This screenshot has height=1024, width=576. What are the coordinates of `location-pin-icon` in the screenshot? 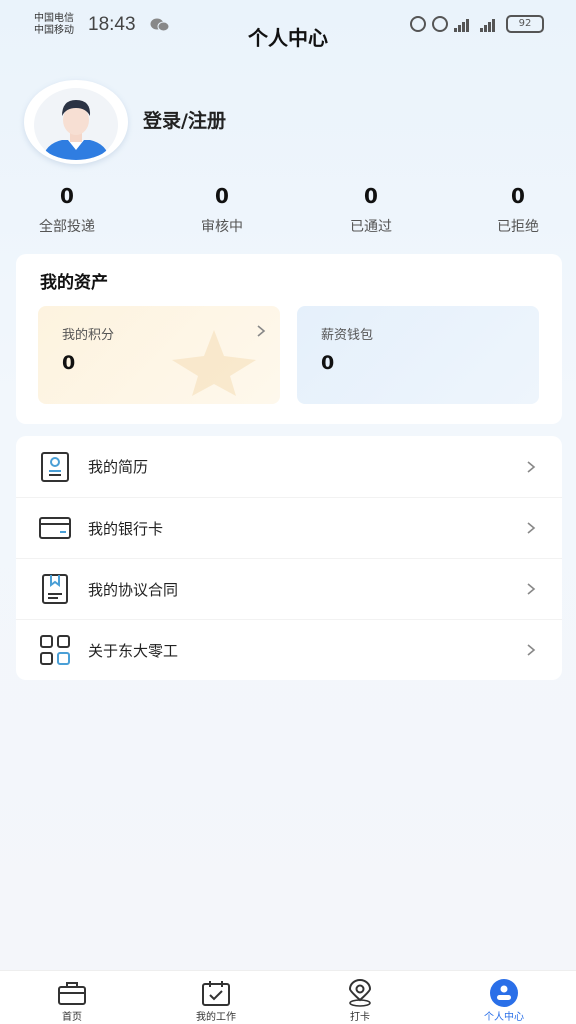 It's located at (360, 993).